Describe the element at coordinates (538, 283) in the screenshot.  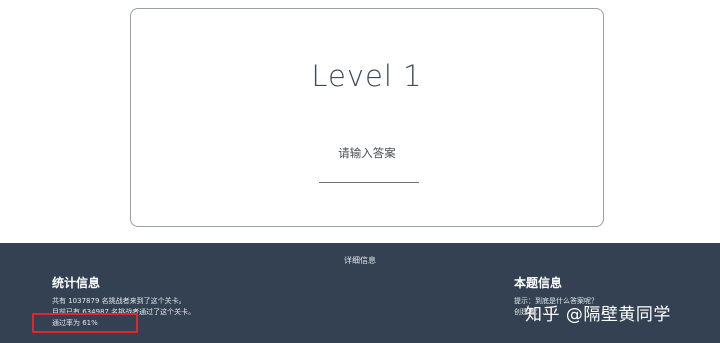
I see `question-info-heading: 本题信息` at that location.